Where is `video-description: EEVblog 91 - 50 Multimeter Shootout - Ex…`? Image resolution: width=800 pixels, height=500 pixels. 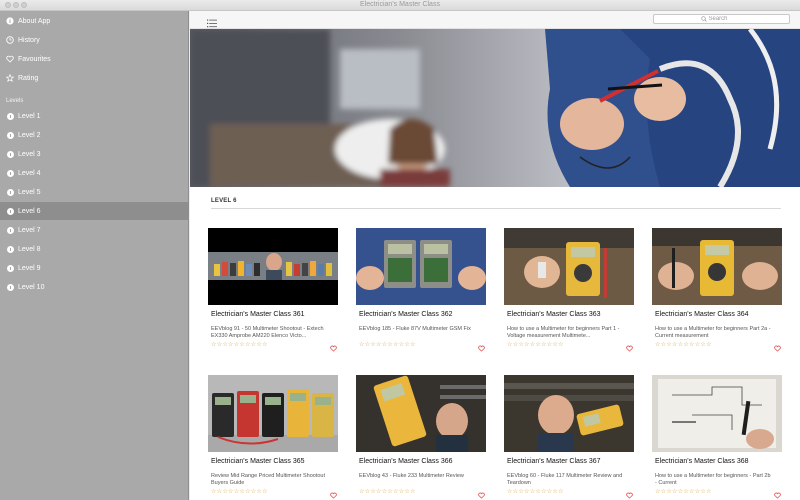
video-description: EEVblog 91 - 50 Multimeter Shootout - Ex… is located at coordinates (267, 332).